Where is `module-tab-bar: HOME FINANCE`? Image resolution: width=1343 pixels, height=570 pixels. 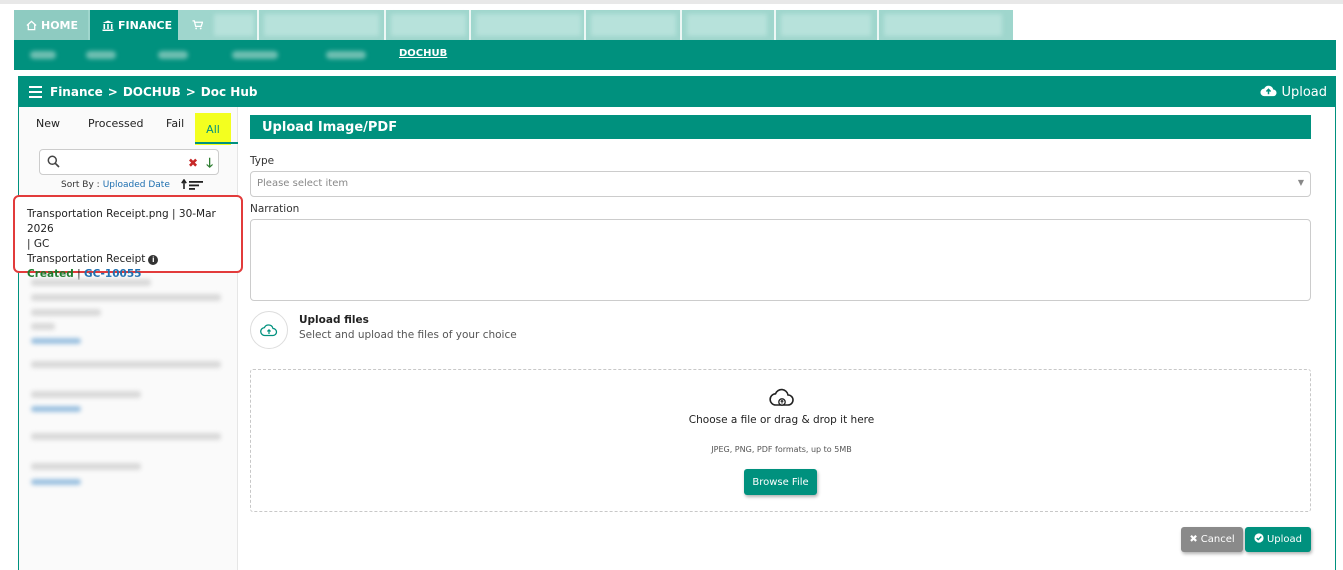 module-tab-bar: HOME FINANCE is located at coordinates (513, 25).